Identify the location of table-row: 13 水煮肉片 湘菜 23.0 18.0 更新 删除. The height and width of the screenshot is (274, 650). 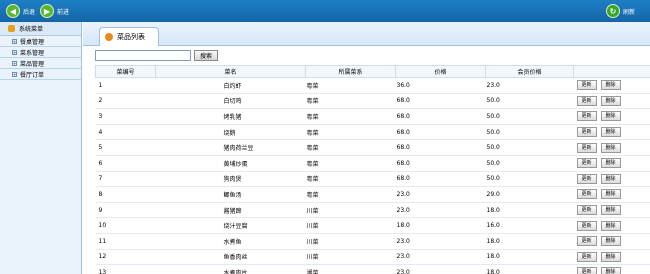
(372, 269).